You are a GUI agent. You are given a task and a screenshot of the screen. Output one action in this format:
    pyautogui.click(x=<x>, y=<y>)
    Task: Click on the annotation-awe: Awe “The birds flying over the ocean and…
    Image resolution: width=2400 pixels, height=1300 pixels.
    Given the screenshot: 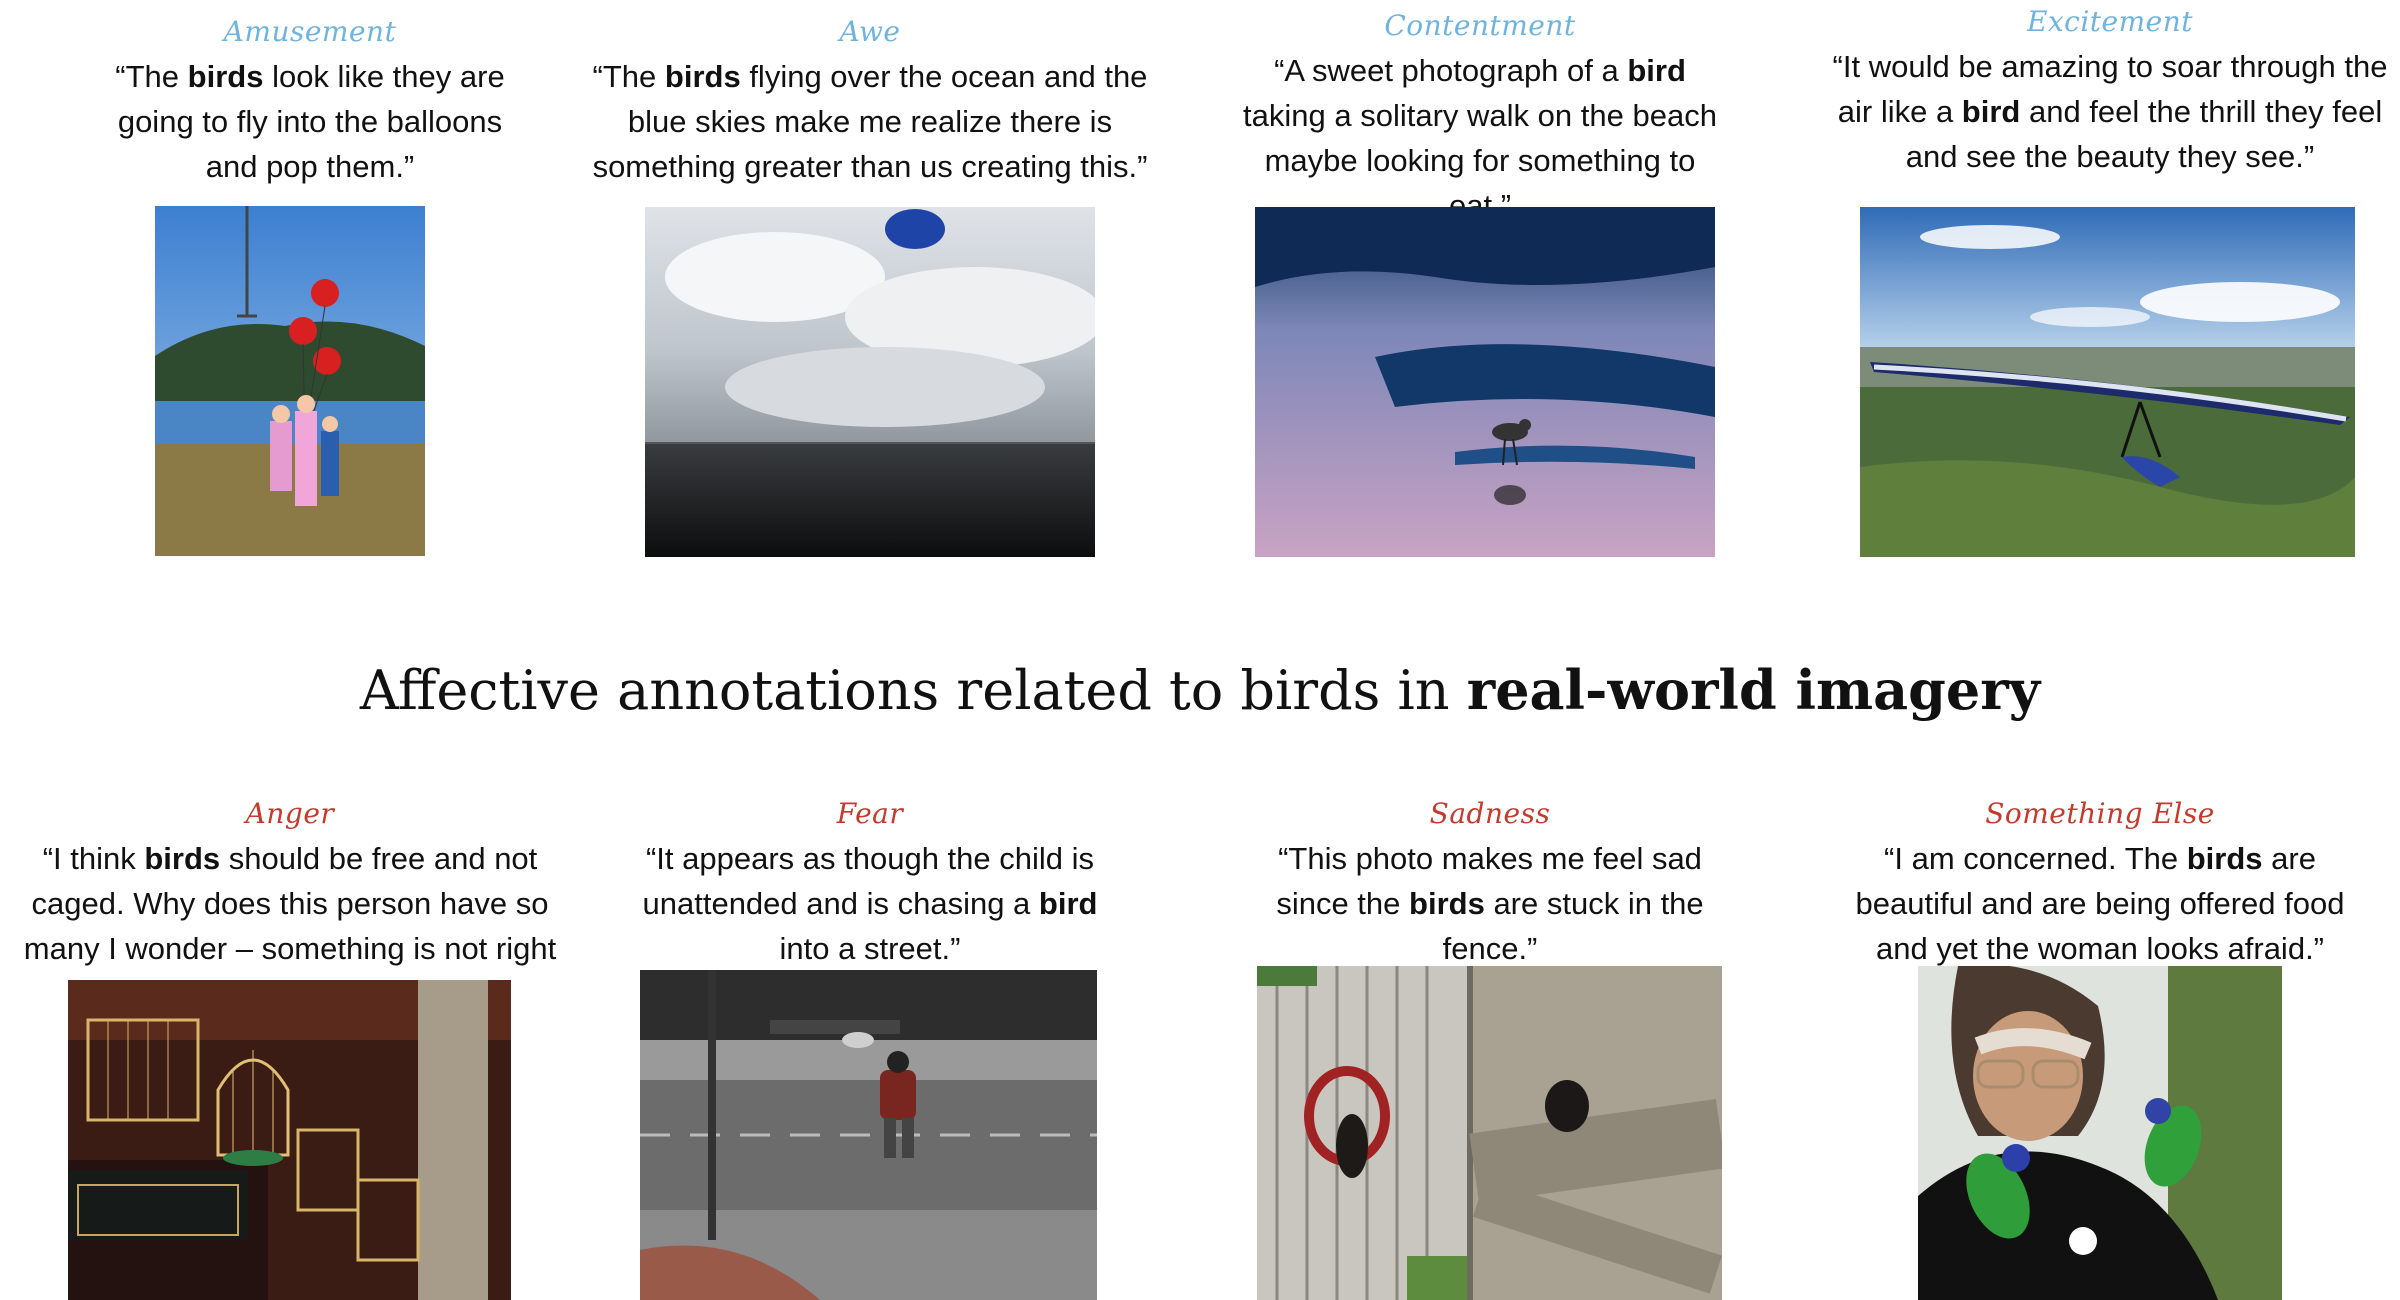 What is the action you would take?
    pyautogui.click(x=870, y=101)
    